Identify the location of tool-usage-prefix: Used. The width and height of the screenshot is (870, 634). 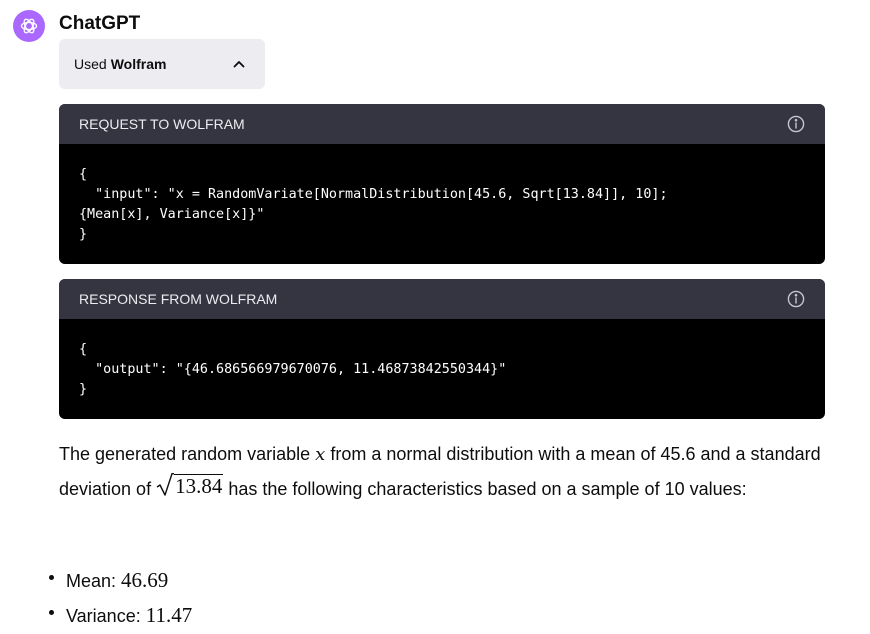
(90, 64).